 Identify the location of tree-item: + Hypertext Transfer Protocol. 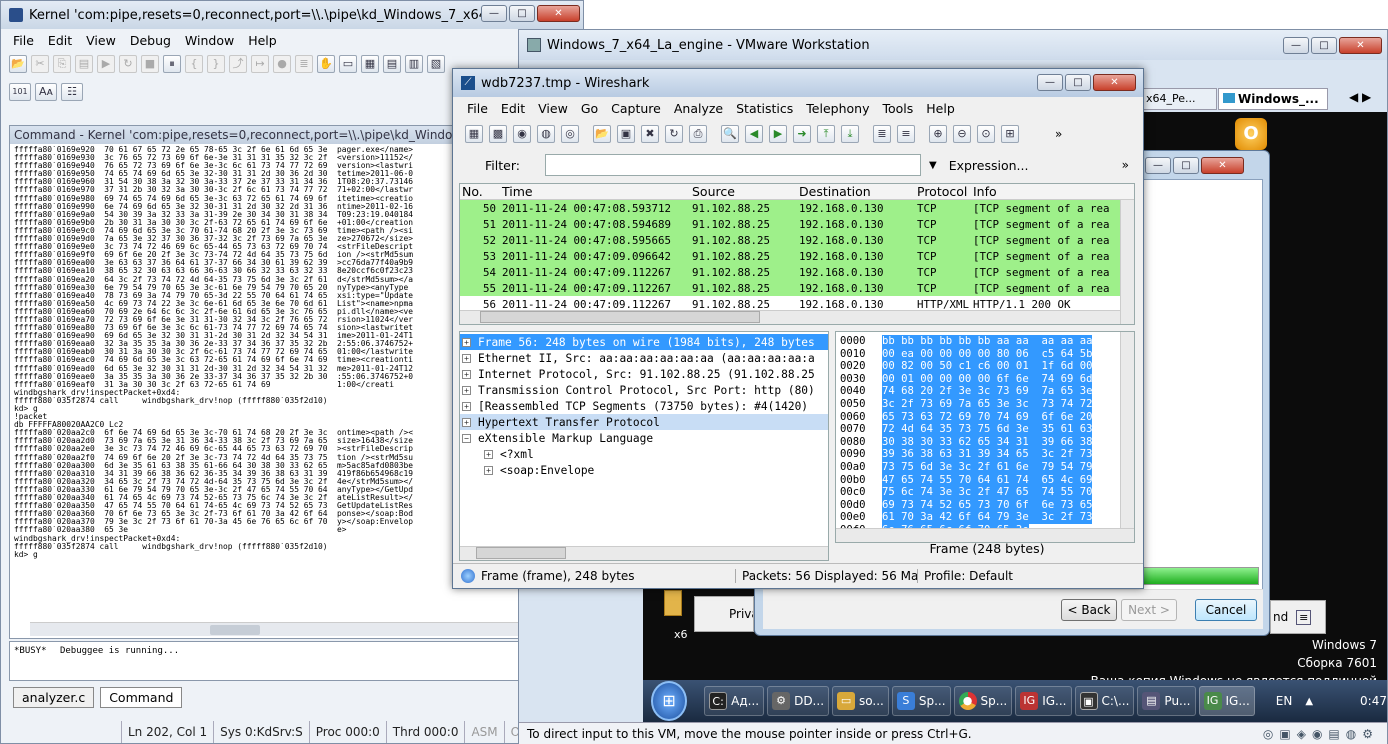
(644, 422).